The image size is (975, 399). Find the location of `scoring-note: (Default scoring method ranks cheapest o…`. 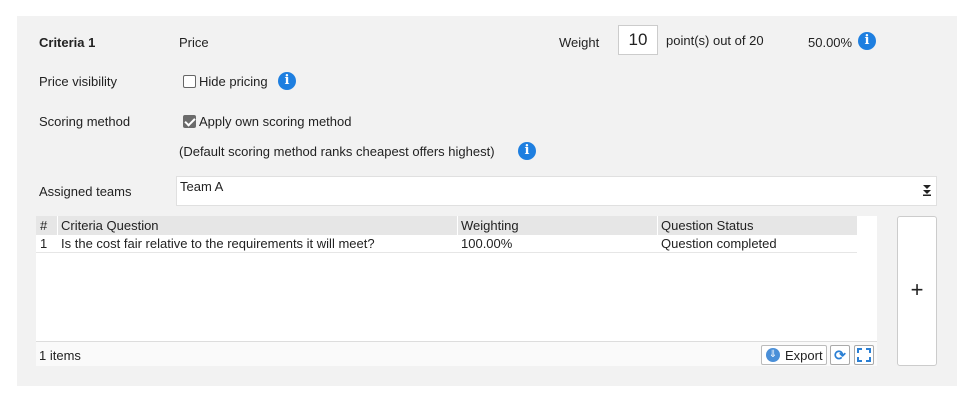

scoring-note: (Default scoring method ranks cheapest o… is located at coordinates (337, 151).